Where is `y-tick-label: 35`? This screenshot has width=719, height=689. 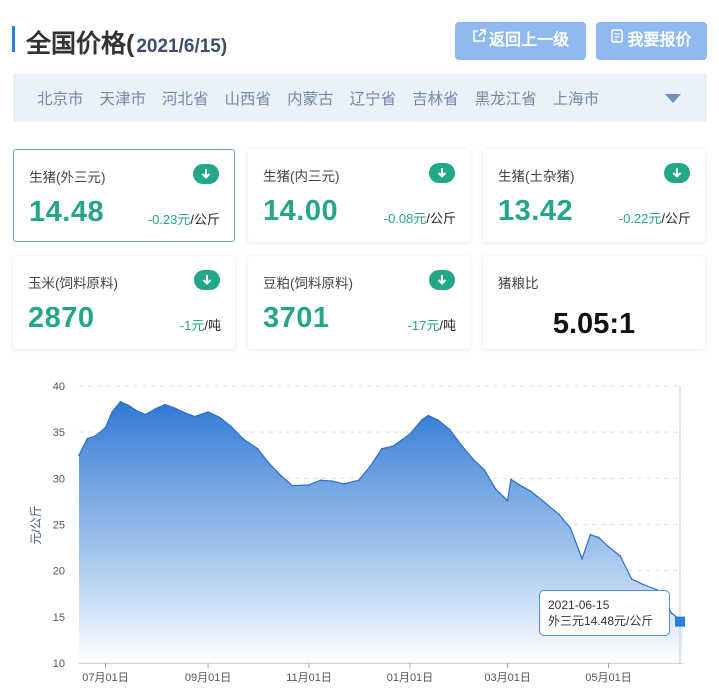 y-tick-label: 35 is located at coordinates (59, 433).